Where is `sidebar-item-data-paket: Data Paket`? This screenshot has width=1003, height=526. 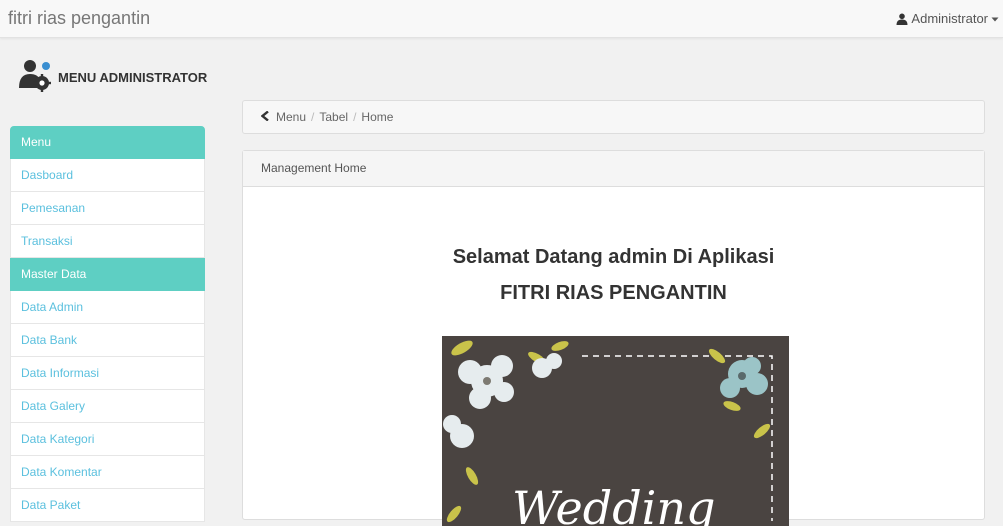 sidebar-item-data-paket: Data Paket is located at coordinates (107, 505).